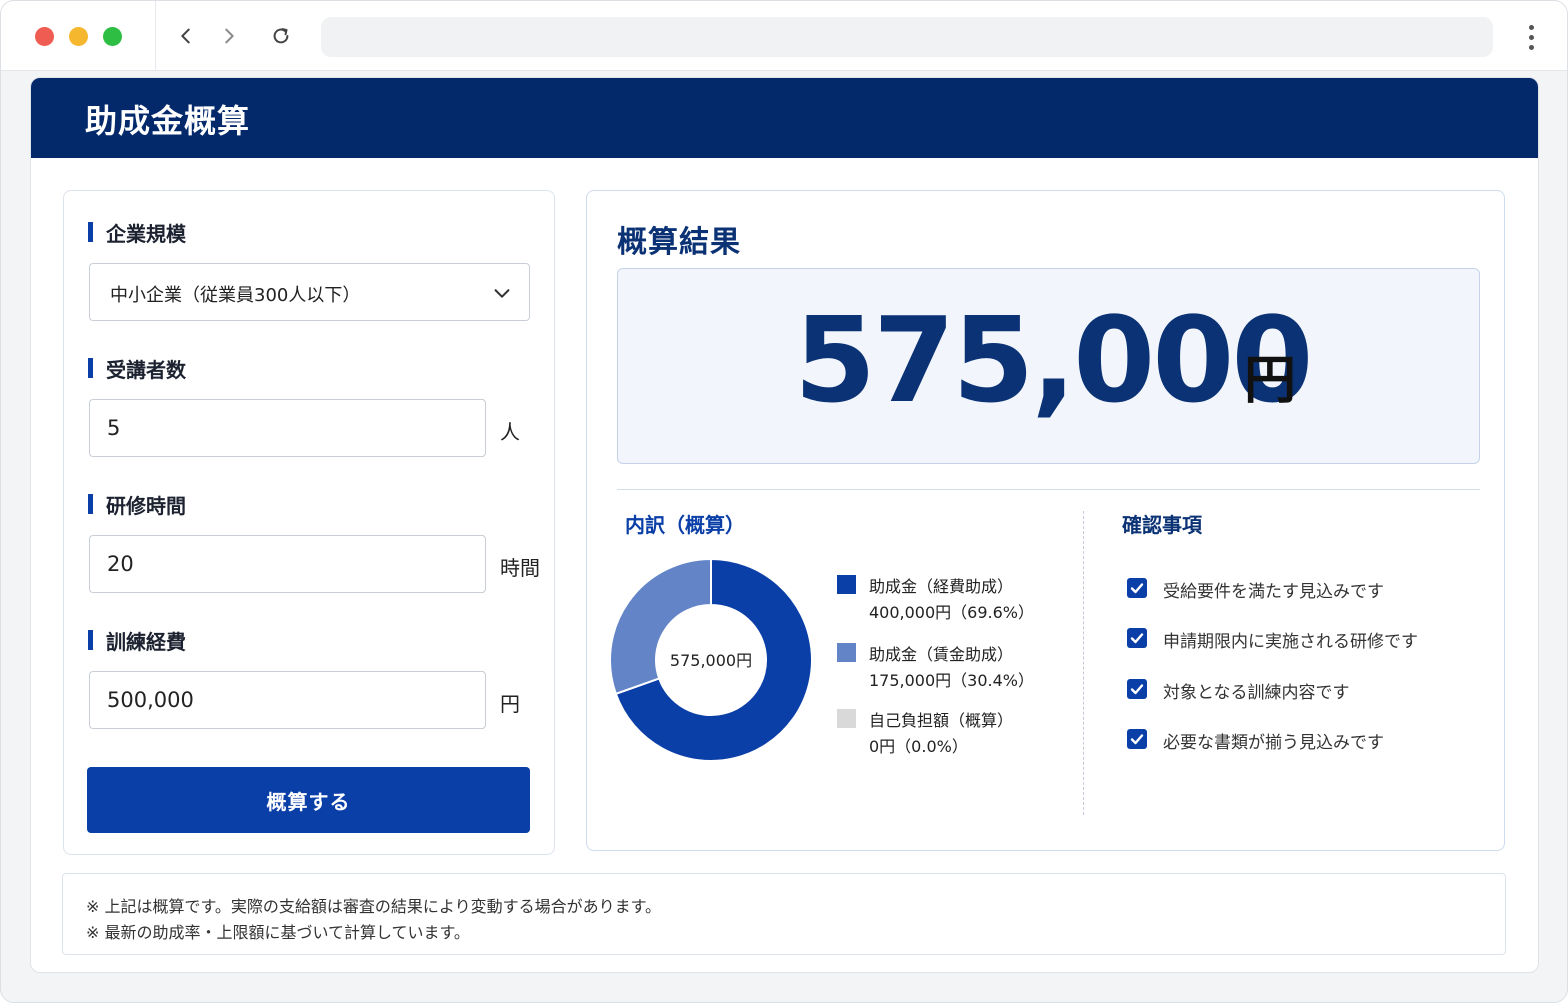 This screenshot has width=1568, height=1003. Describe the element at coordinates (685, 525) in the screenshot. I see `breakdown-title: 内訳（概算）` at that location.